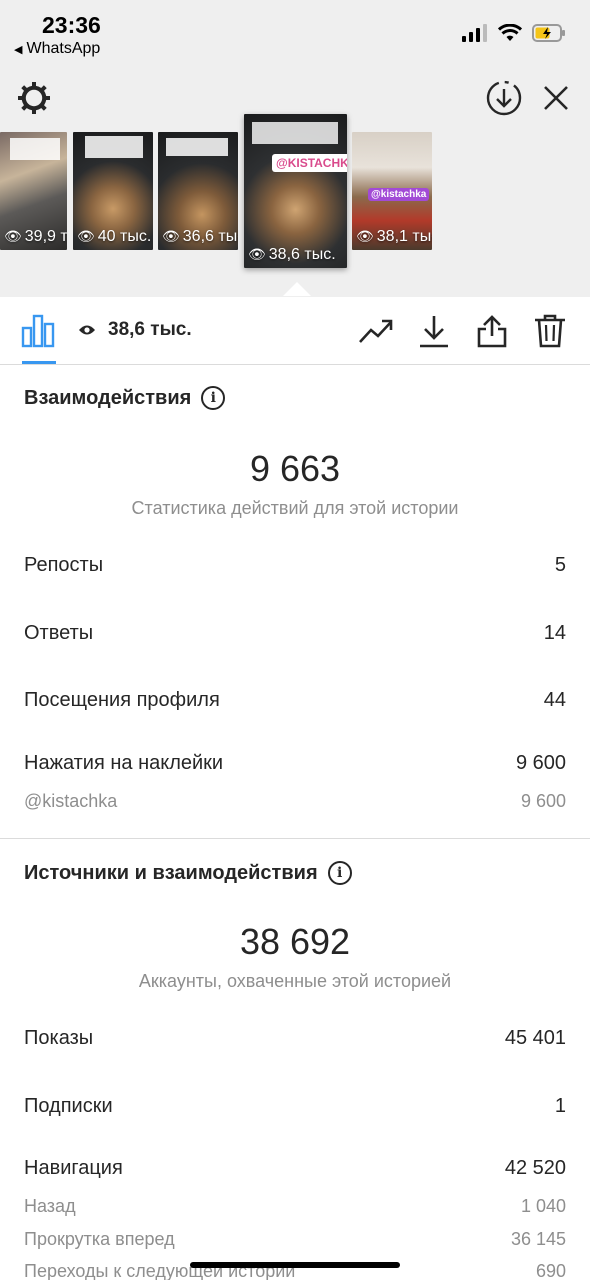  I want to click on stat-row-profile-visits: Посещения профиля 44, so click(295, 700).